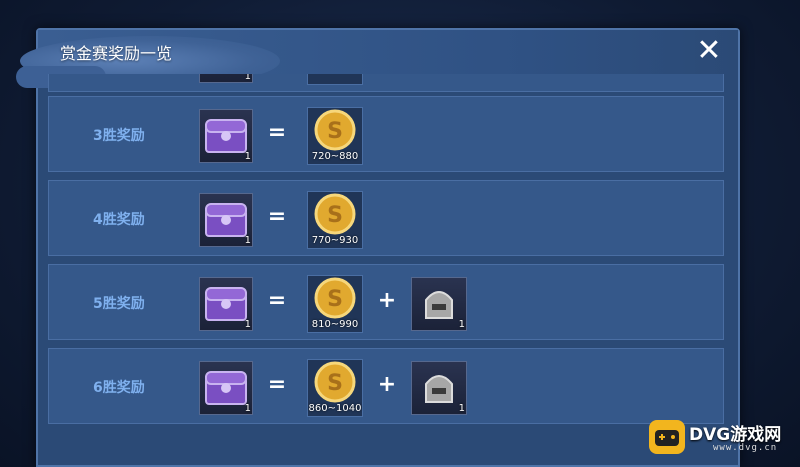 The image size is (800, 467). What do you see at coordinates (119, 220) in the screenshot?
I see `row-label: 4胜奖励` at bounding box center [119, 220].